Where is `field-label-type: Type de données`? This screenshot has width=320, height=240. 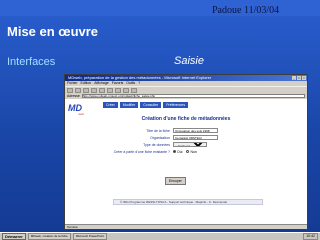
field-label-type: Type de données is located at coordinates (156, 144).